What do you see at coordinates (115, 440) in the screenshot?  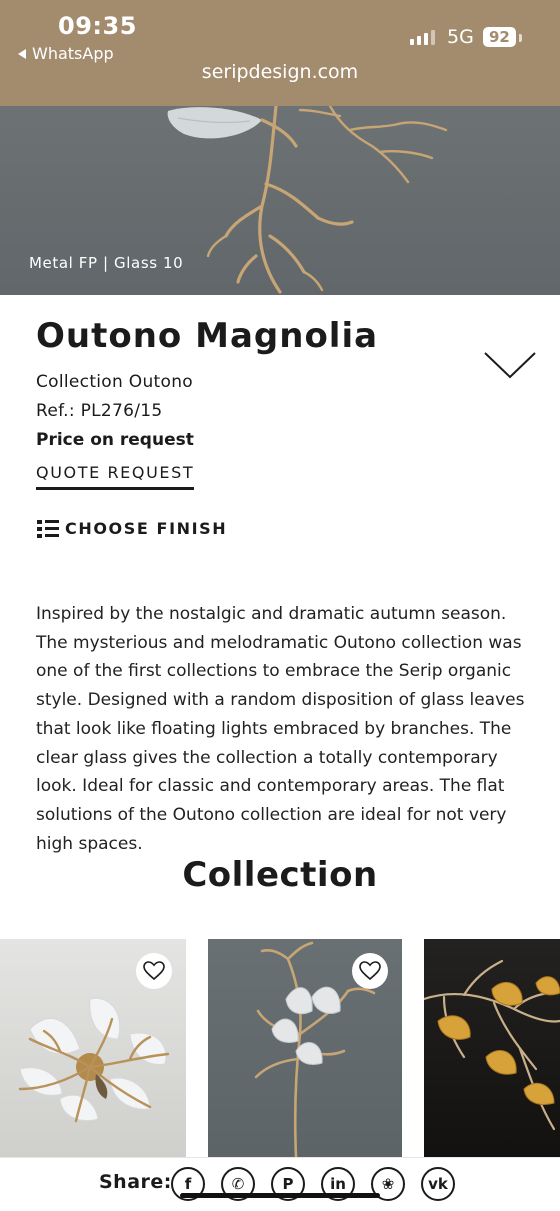 I see `product-price: Price on request` at bounding box center [115, 440].